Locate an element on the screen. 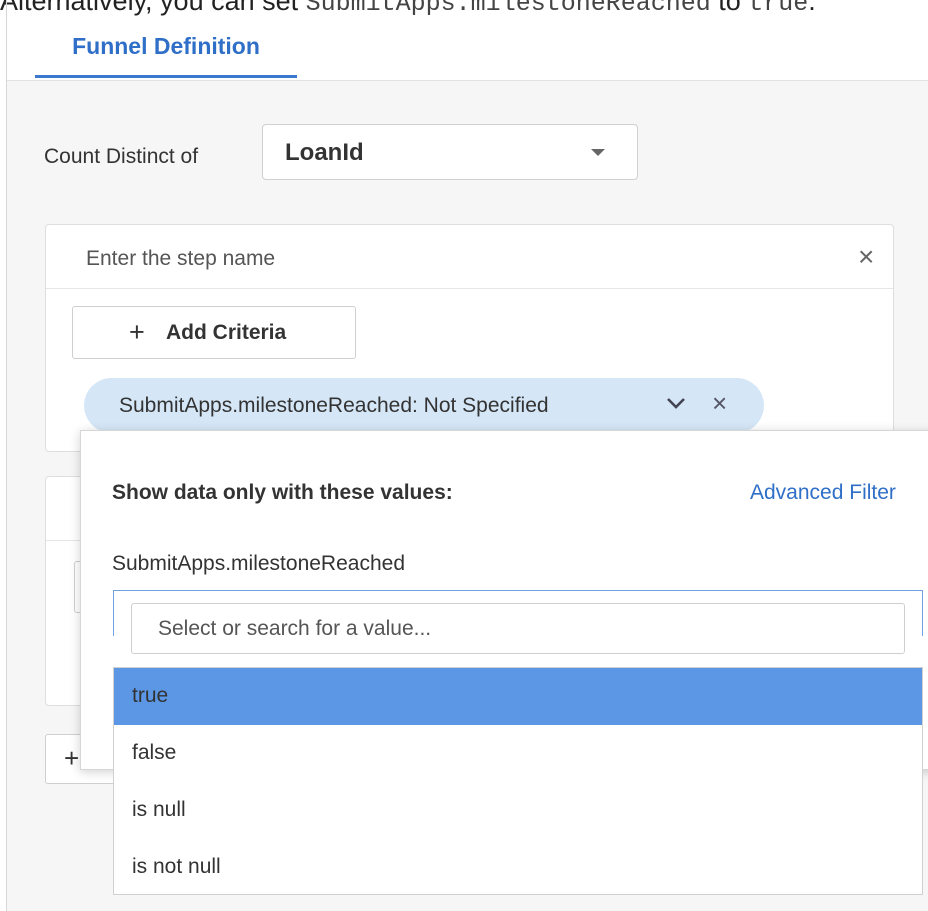  intro-suffix: . is located at coordinates (812, 8).